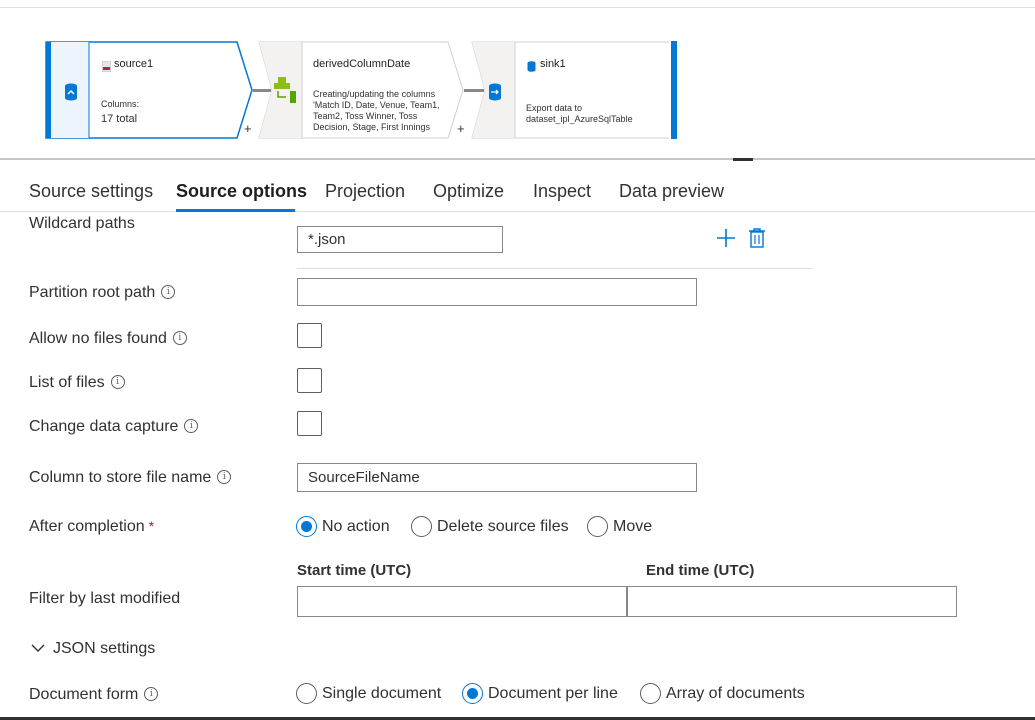 The width and height of the screenshot is (1035, 720). I want to click on change-data-capture-checkbox, so click(309, 423).